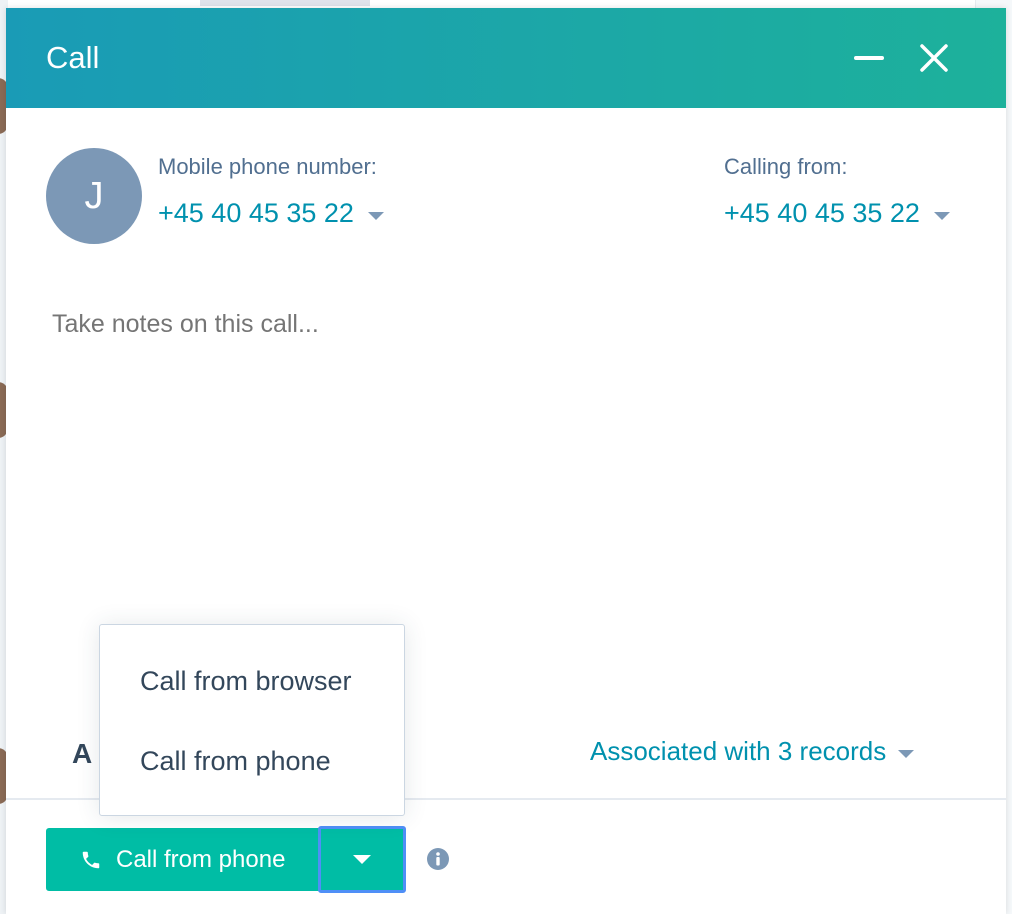 This screenshot has width=1012, height=914. I want to click on call-options-menu: Call from browser Call from phone, so click(252, 720).